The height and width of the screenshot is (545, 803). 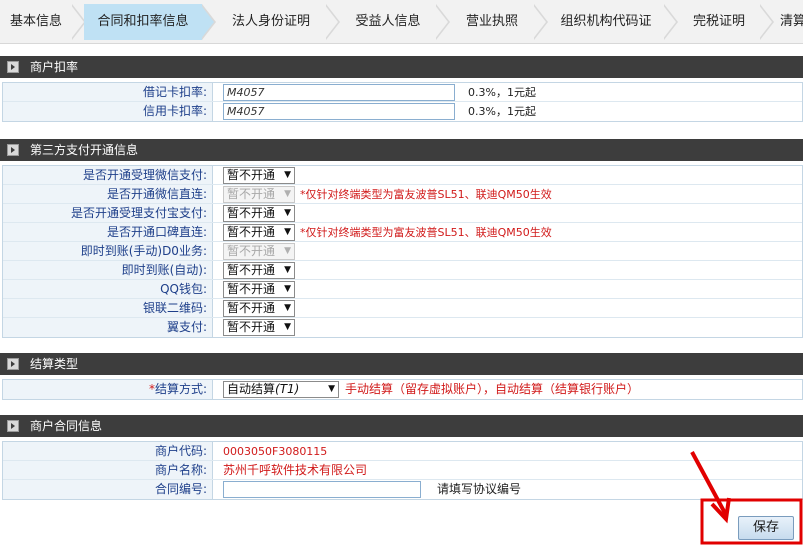 What do you see at coordinates (746, 498) in the screenshot?
I see `annotation-overlay` at bounding box center [746, 498].